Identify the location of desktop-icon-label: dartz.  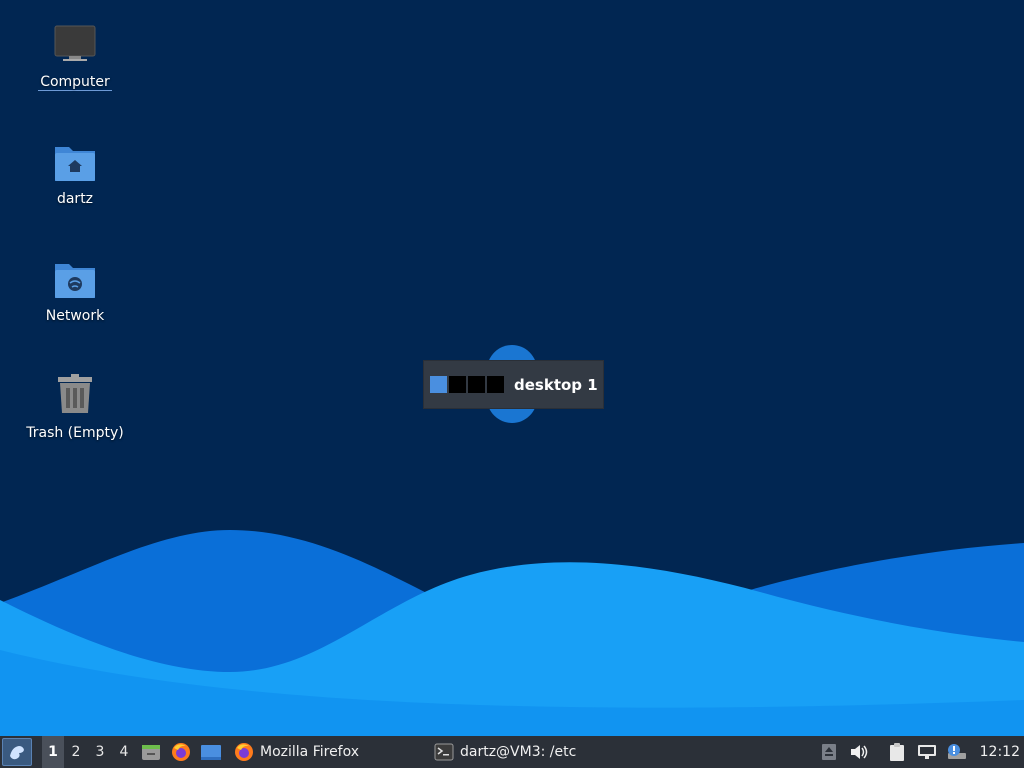
(75, 199).